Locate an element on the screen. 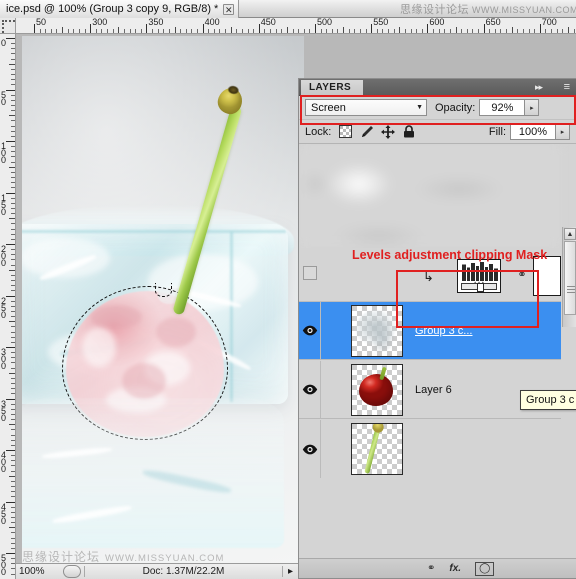 The height and width of the screenshot is (579, 576). layer-name: Layer 6 is located at coordinates (433, 390).